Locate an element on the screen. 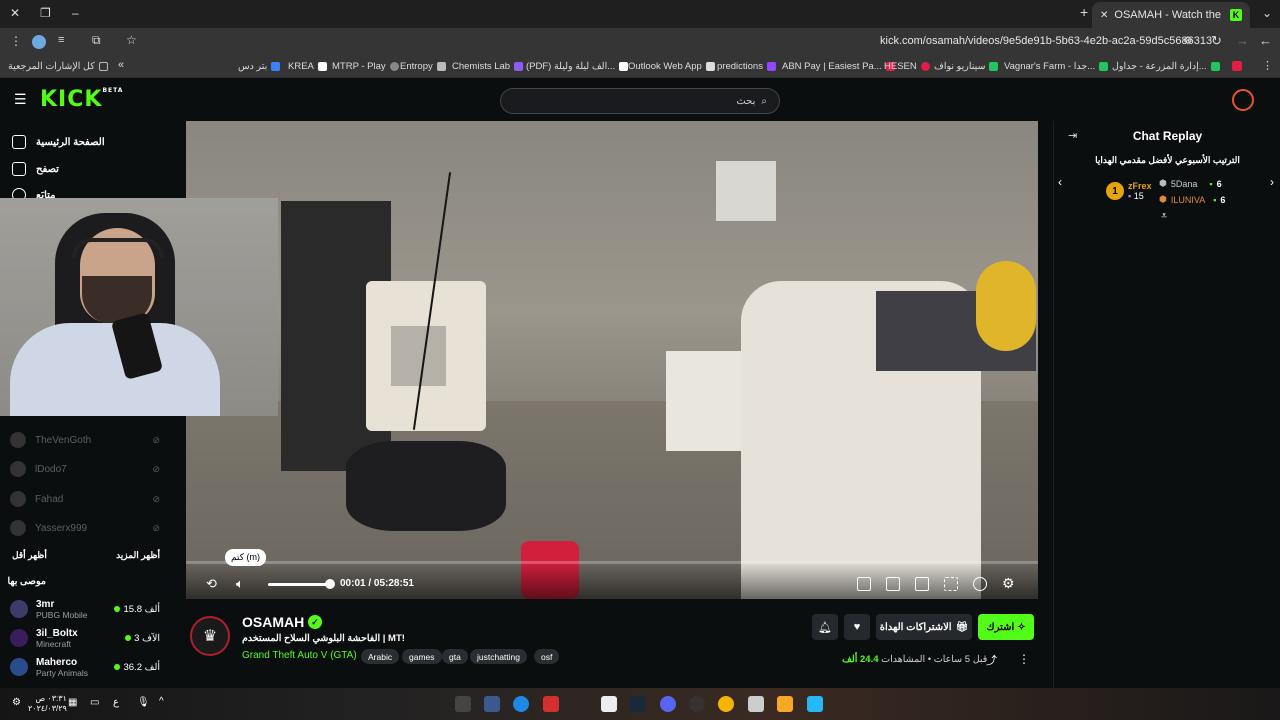 Image resolution: width=1280 pixels, height=720 pixels. browser-tab-active: ✕ OSAMAH - Watch the VOD K is located at coordinates (1171, 15).